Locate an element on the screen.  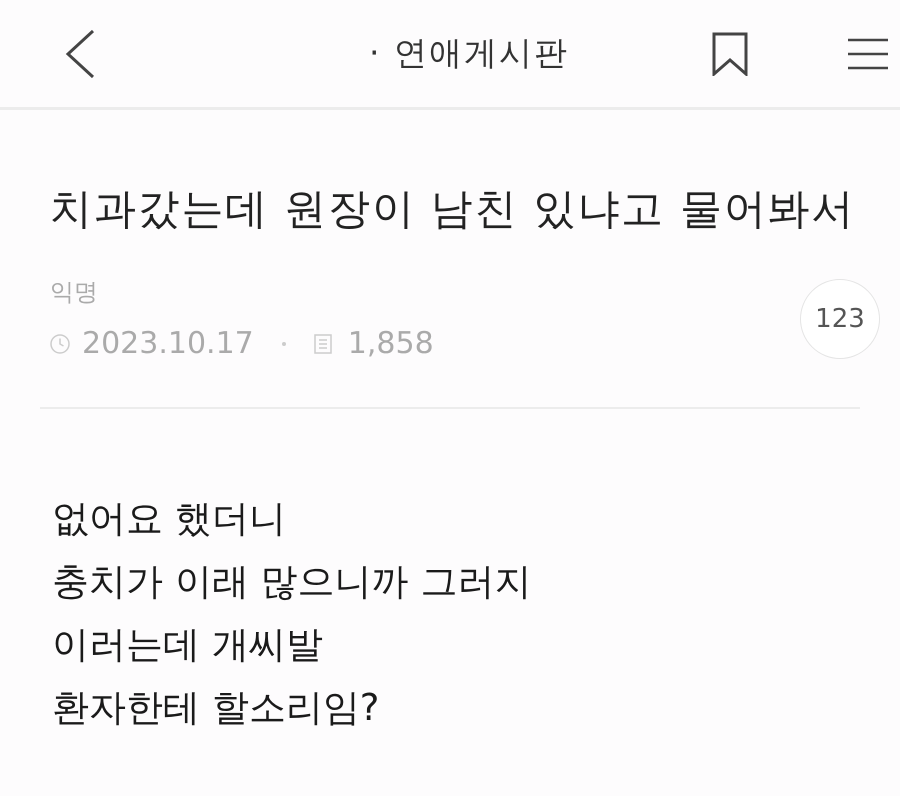
post-body-line: 이러는데 개씨발 is located at coordinates (188, 645).